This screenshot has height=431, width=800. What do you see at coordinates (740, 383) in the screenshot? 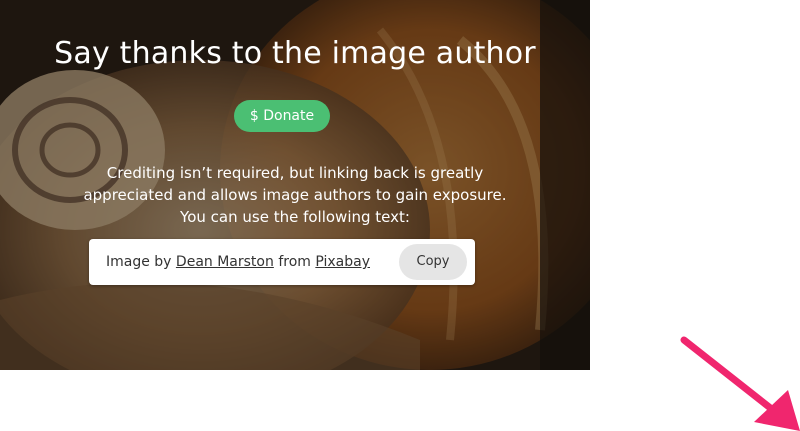
I see `pointer-arrow-icon` at bounding box center [740, 383].